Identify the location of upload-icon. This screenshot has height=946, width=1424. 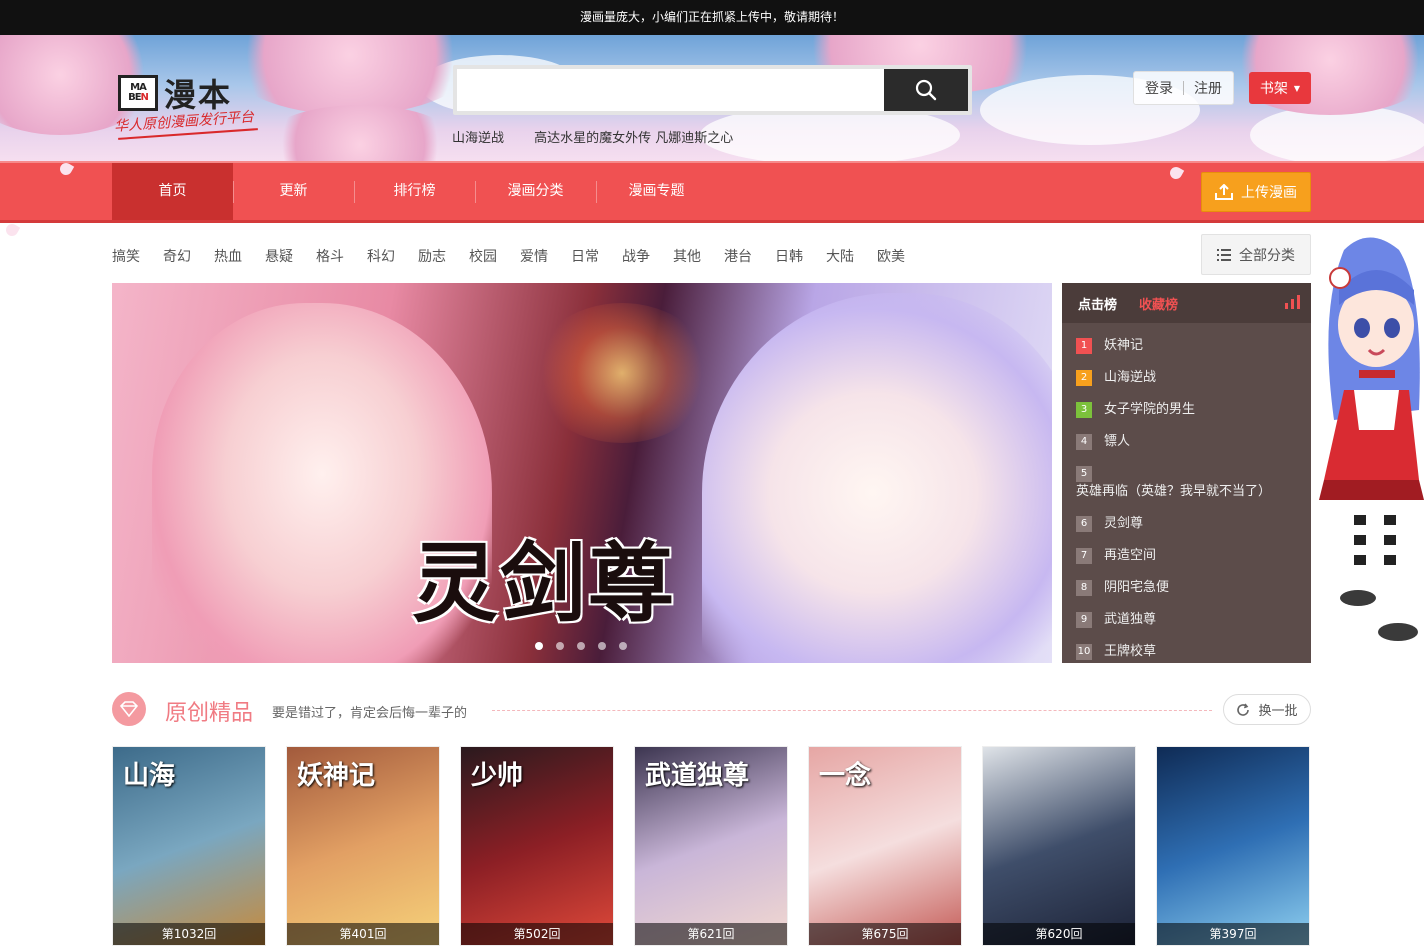
(1224, 192).